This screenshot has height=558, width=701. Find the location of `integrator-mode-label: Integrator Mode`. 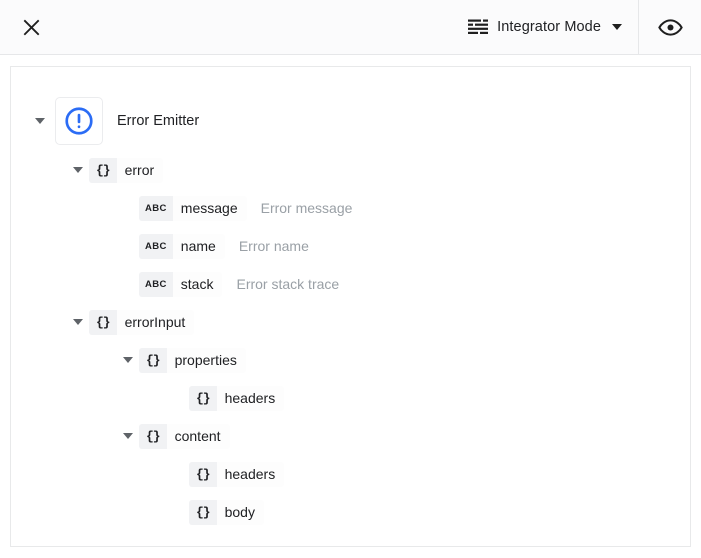

integrator-mode-label: Integrator Mode is located at coordinates (549, 27).